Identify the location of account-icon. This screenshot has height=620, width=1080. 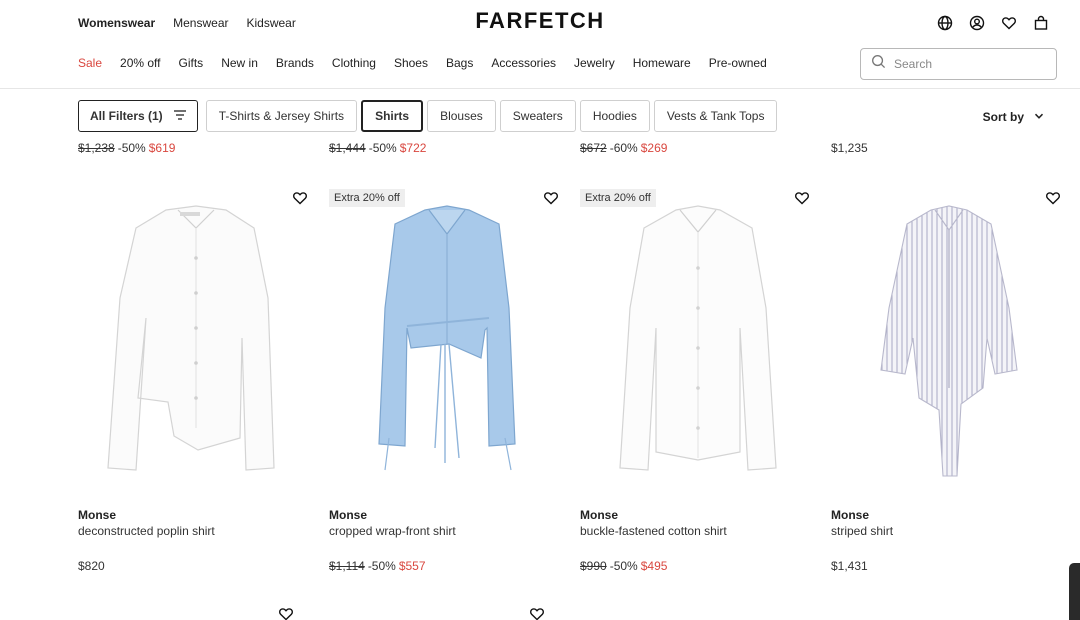
(977, 23).